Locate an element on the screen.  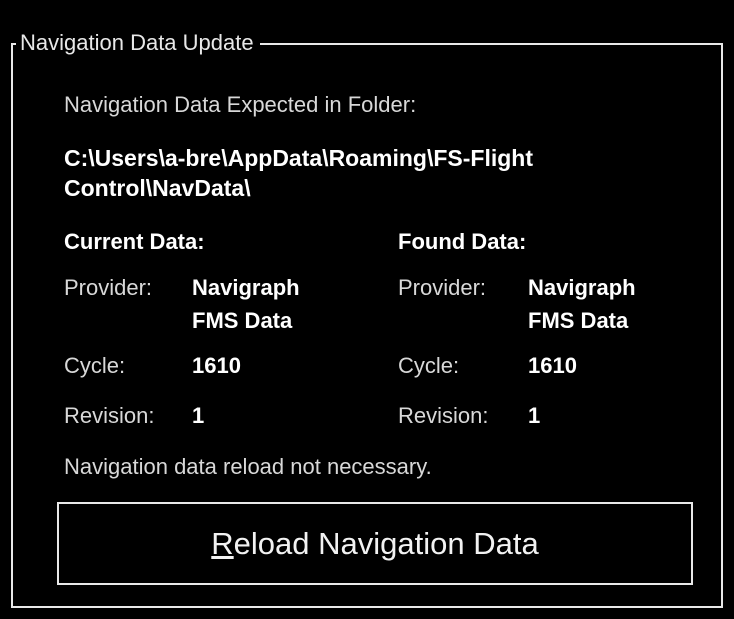
found-cycle-label: Cycle: is located at coordinates (429, 365).